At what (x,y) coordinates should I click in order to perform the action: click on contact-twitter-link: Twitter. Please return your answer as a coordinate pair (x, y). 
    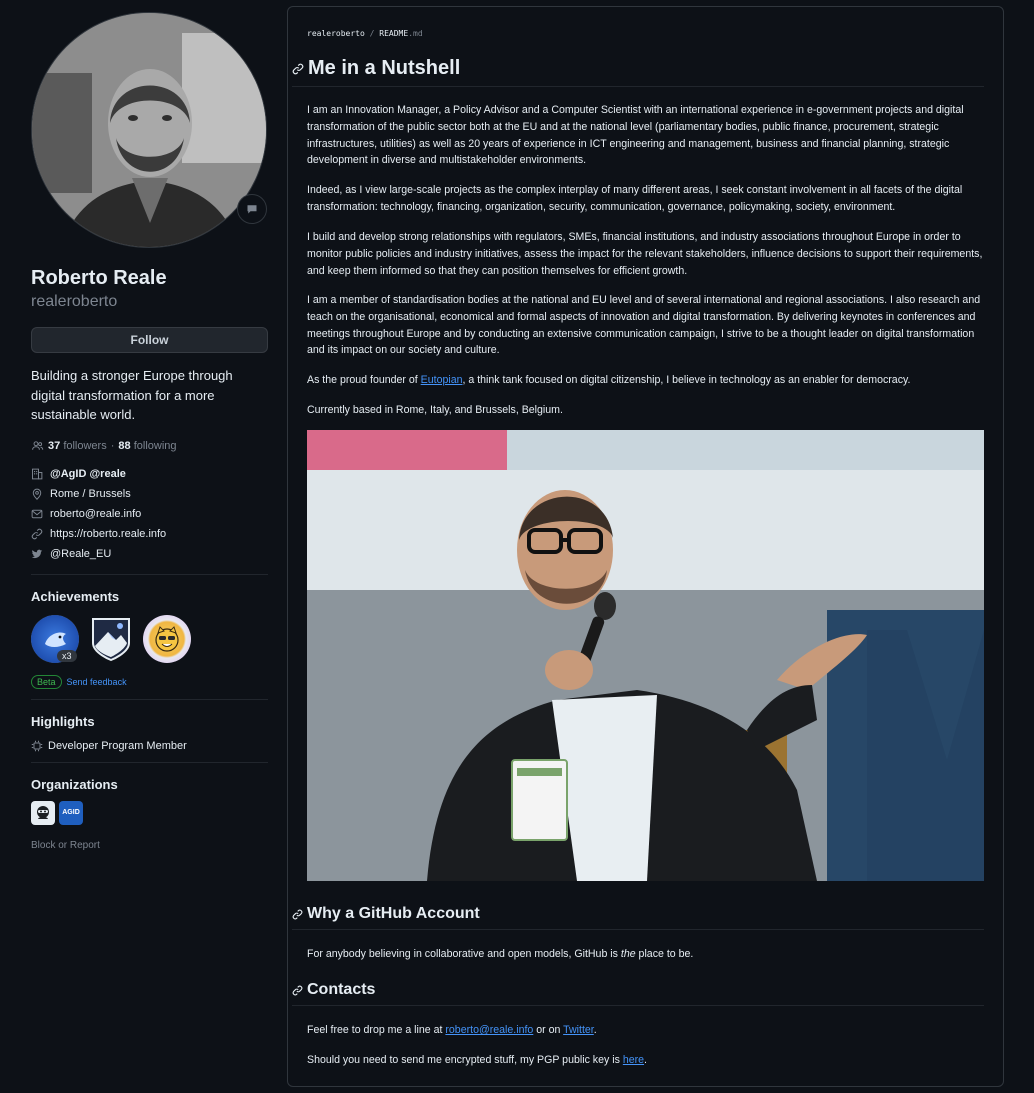
    Looking at the image, I should click on (578, 1030).